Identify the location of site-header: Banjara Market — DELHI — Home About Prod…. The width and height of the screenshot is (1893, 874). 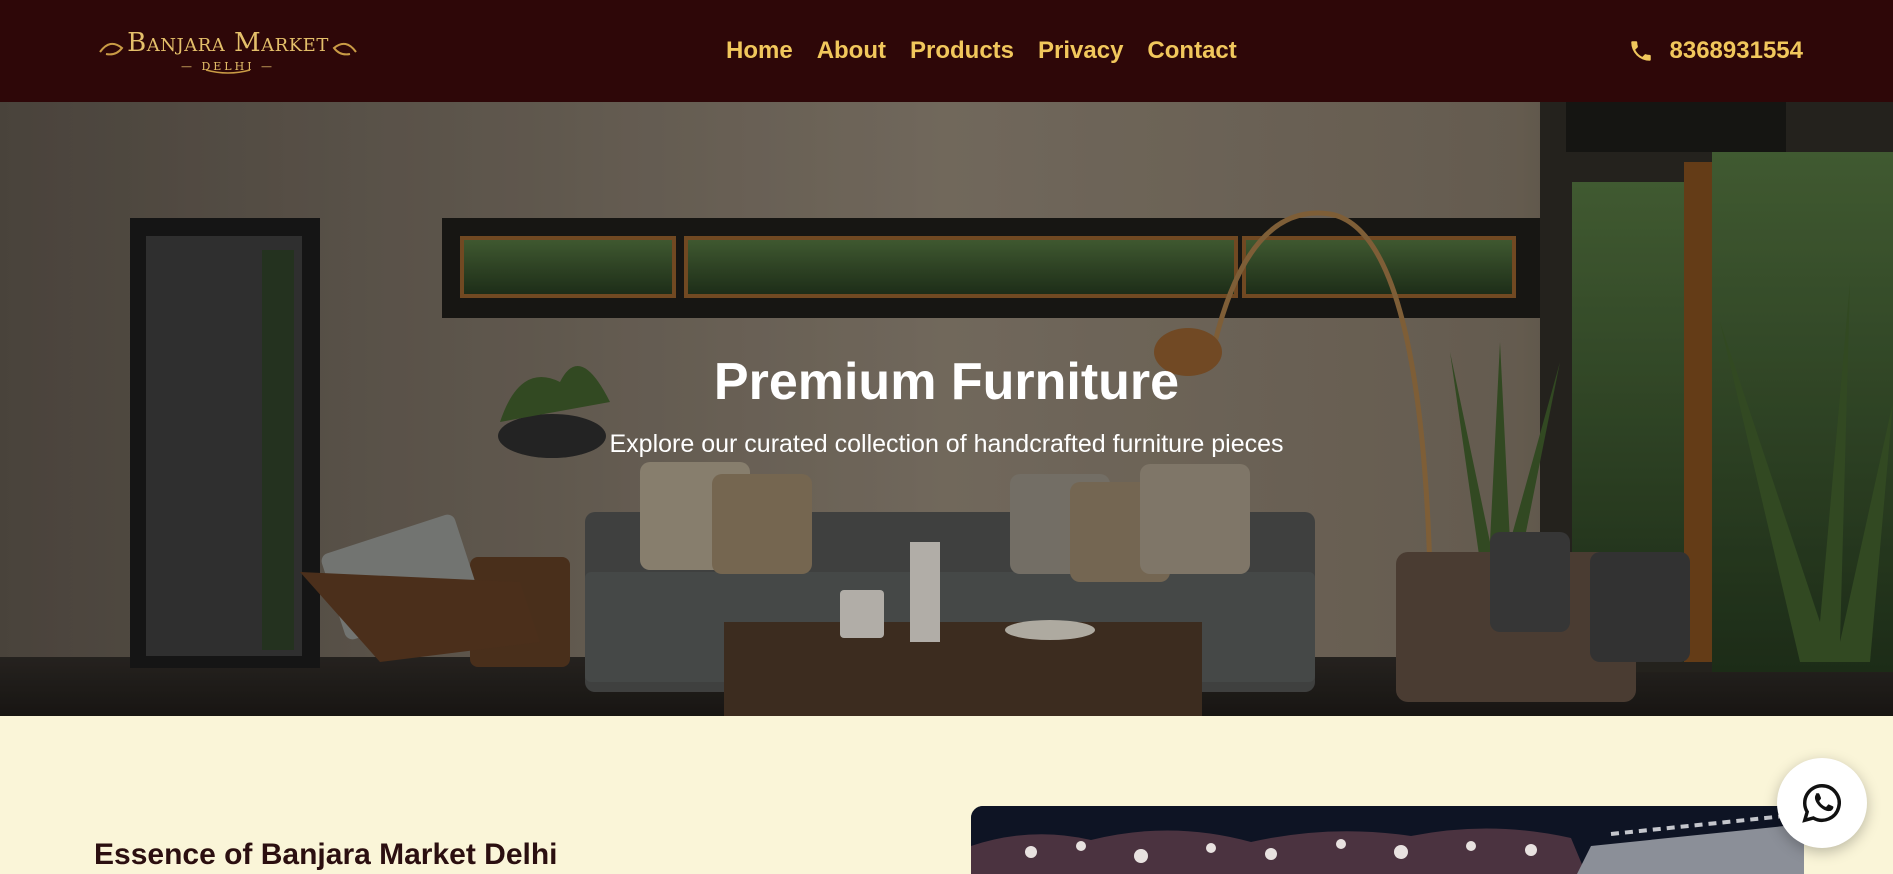
(946, 51).